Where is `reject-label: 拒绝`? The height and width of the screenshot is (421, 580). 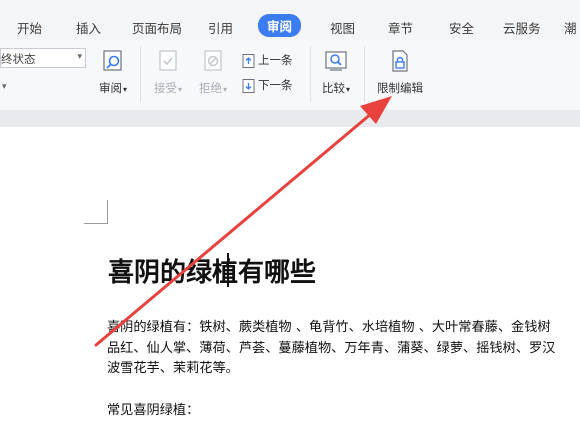 reject-label: 拒绝 is located at coordinates (210, 88).